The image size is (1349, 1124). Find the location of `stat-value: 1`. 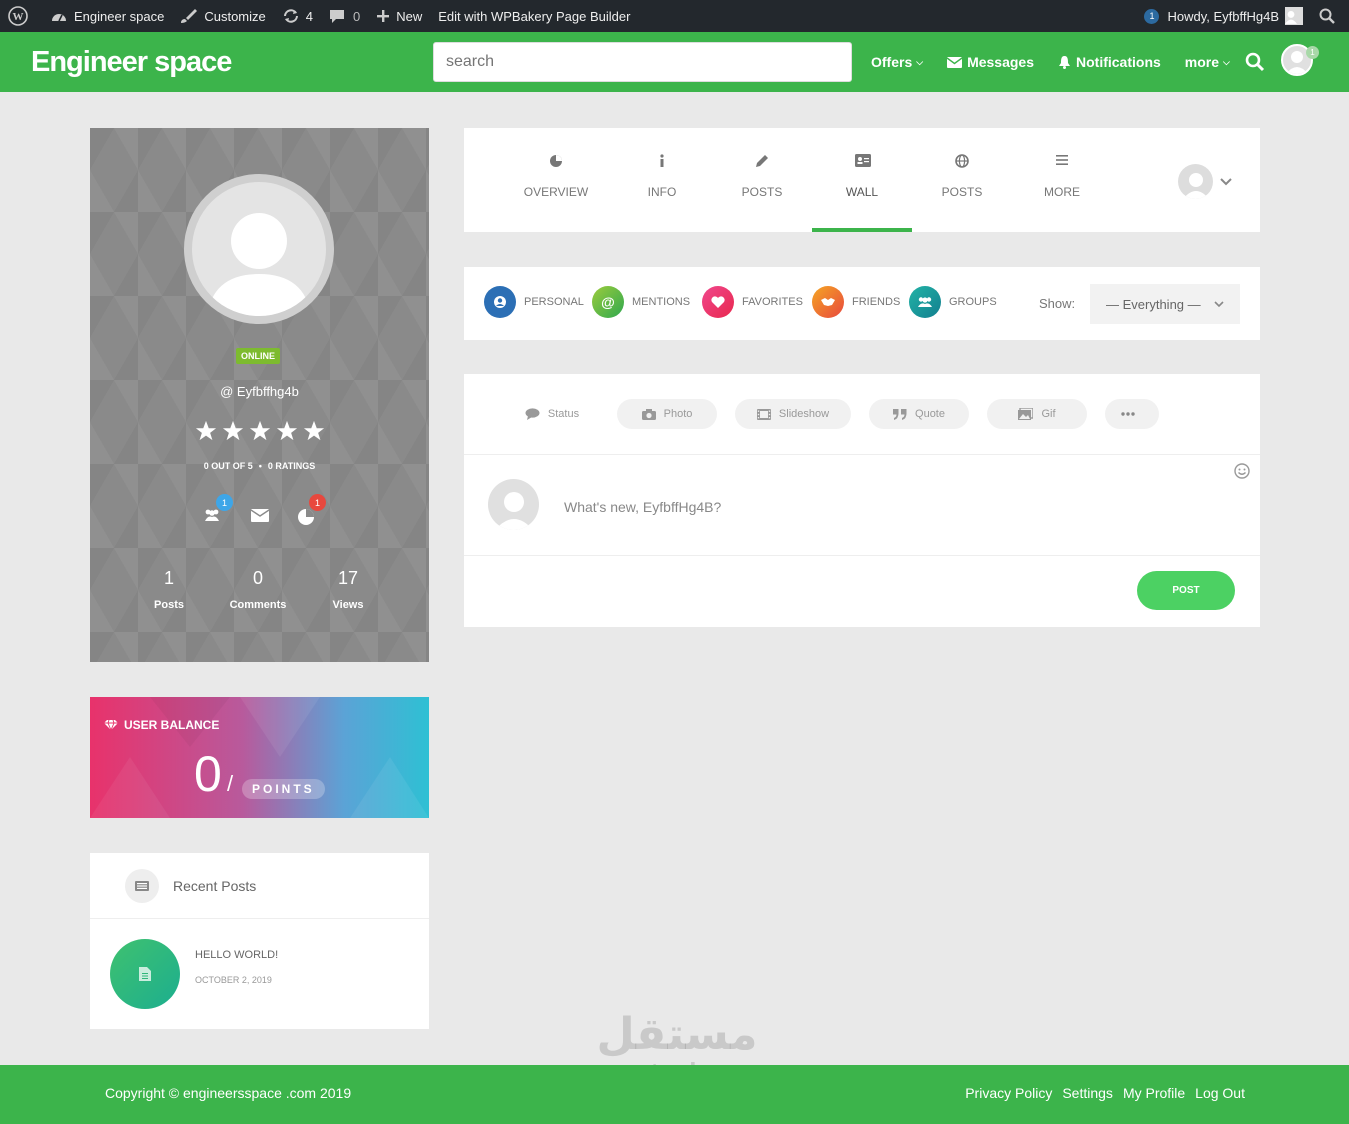

stat-value: 1 is located at coordinates (168, 578).